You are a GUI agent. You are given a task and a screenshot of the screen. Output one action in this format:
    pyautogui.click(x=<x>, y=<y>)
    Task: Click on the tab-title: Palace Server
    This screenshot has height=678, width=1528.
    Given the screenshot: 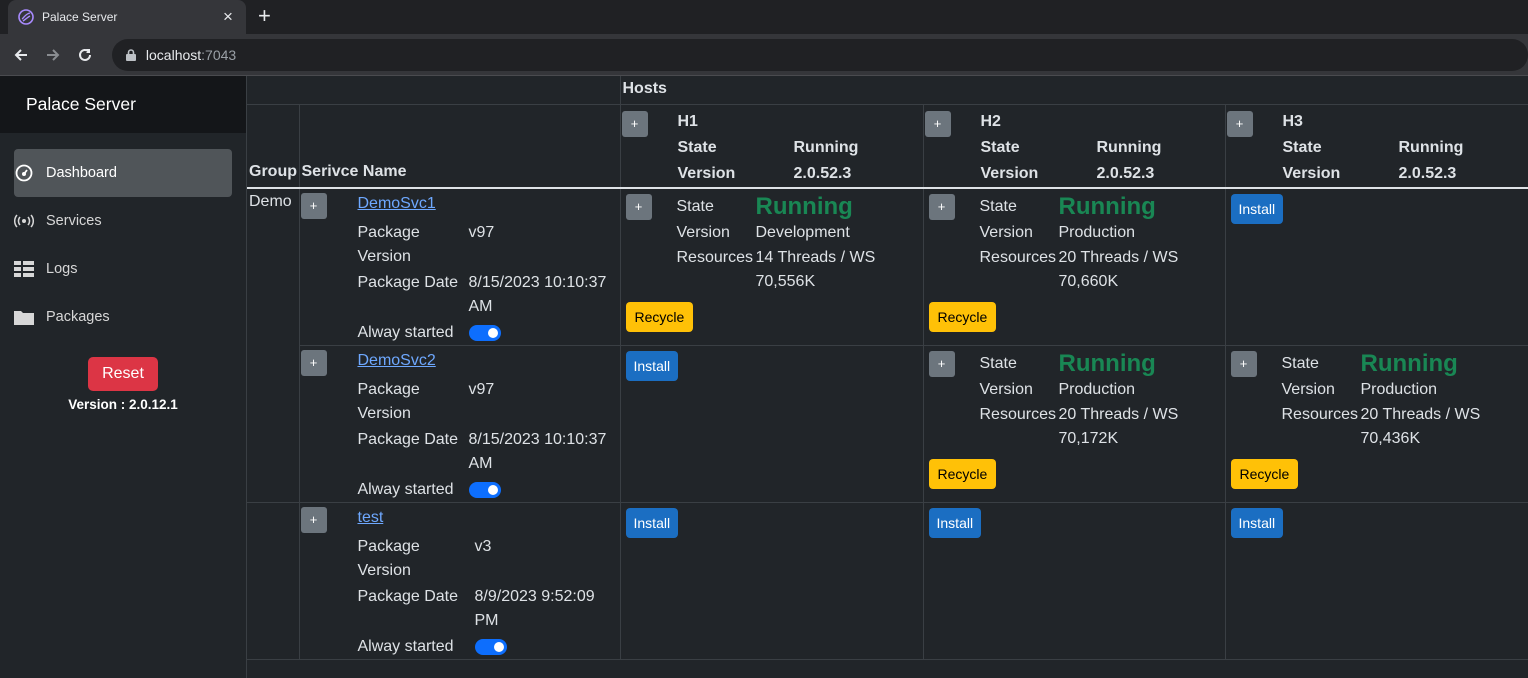 What is the action you would take?
    pyautogui.click(x=80, y=17)
    